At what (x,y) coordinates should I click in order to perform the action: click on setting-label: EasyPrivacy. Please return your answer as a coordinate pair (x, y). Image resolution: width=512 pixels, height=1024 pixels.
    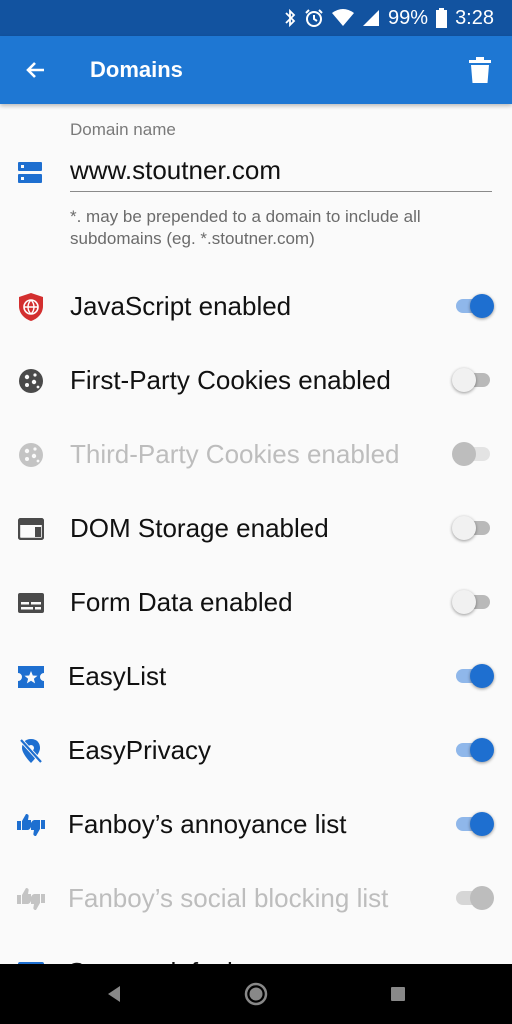
    Looking at the image, I should click on (140, 750).